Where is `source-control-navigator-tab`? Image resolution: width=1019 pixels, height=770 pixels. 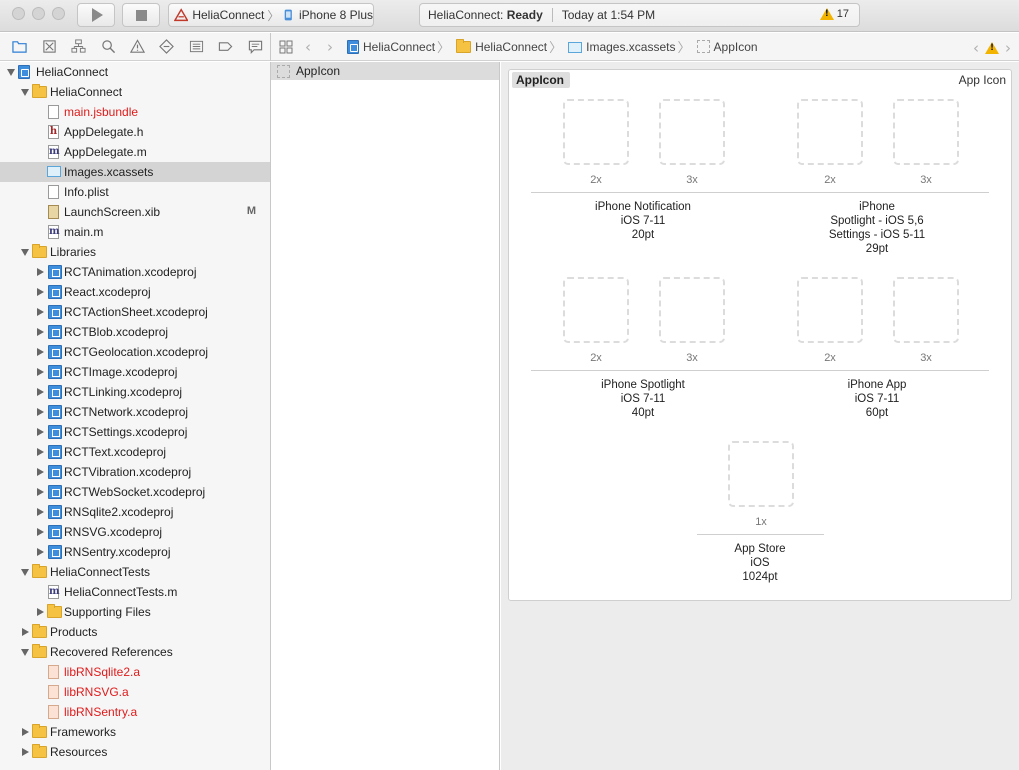
source-control-navigator-tab is located at coordinates (48, 47).